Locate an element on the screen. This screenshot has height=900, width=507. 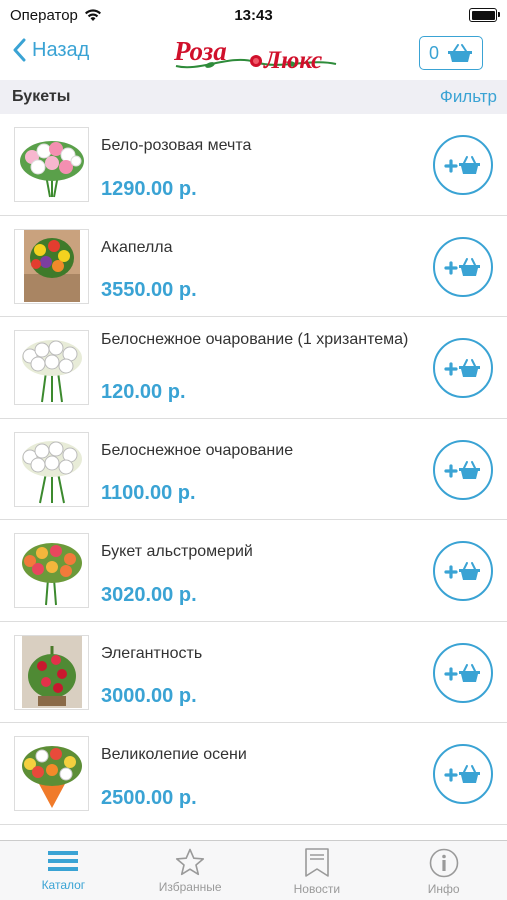
product-price: 1290.00 р. is located at coordinates (149, 188).